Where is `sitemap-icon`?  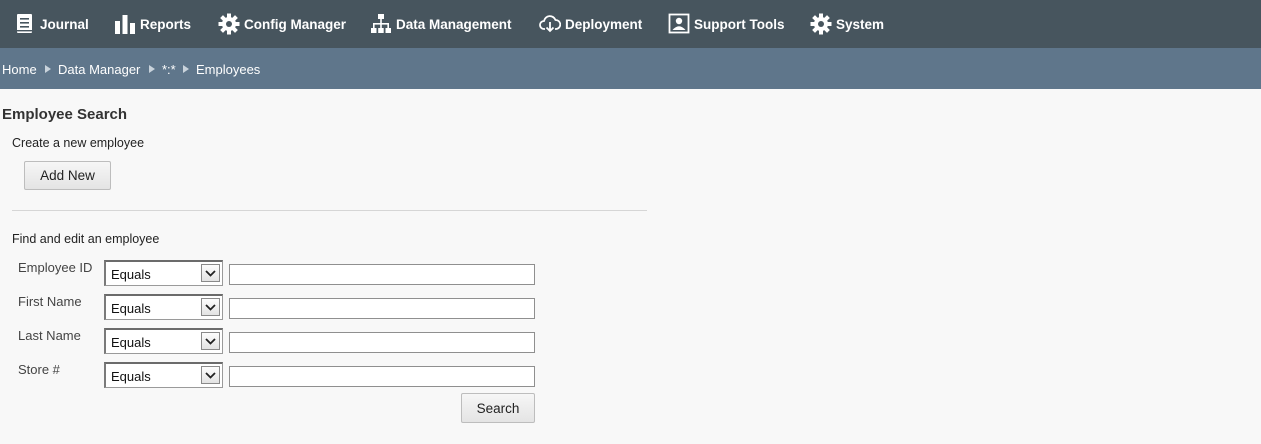
sitemap-icon is located at coordinates (381, 24).